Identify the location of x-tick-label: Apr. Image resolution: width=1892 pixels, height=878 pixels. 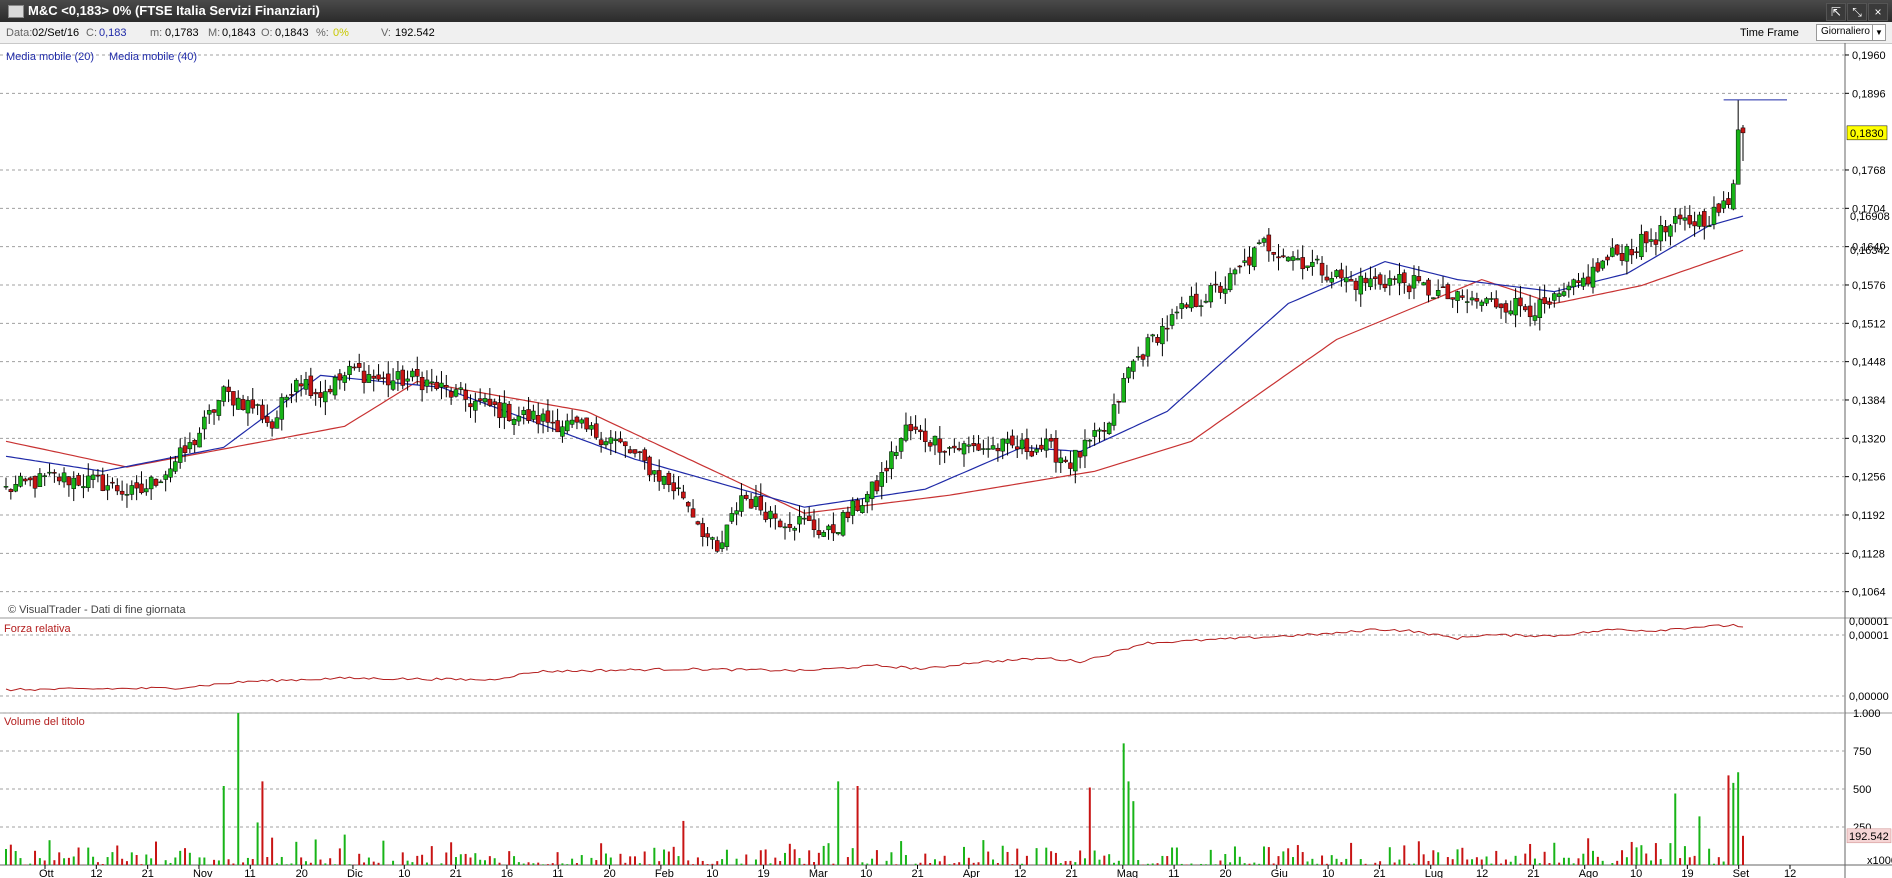
(971, 873).